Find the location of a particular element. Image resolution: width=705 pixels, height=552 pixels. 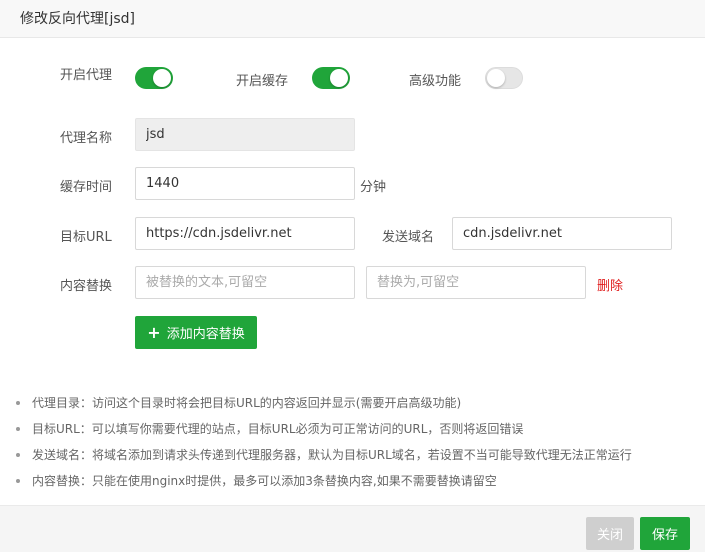

send-domain-label: 发送域名 is located at coordinates (408, 237).